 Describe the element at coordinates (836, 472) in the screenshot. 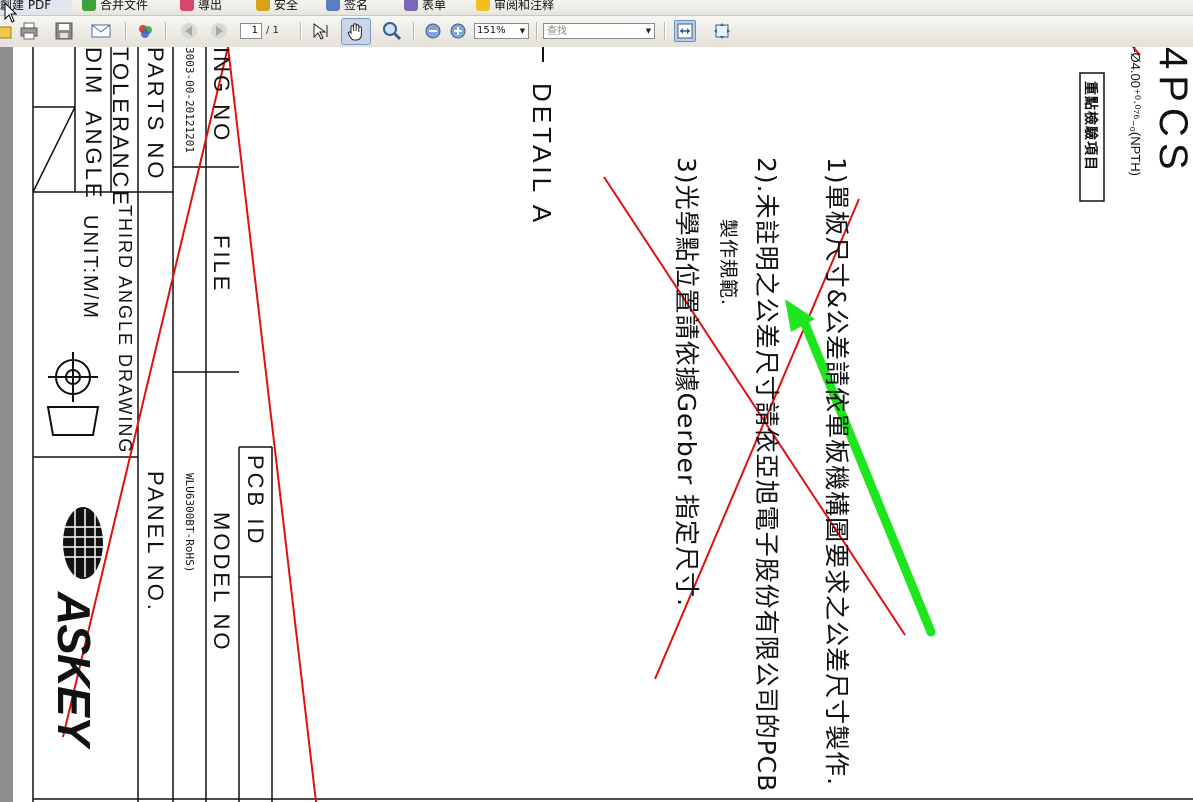

I see `note-1: 1)單板尺寸&公差請依單板機構圖要求之公差尺寸製作.` at that location.